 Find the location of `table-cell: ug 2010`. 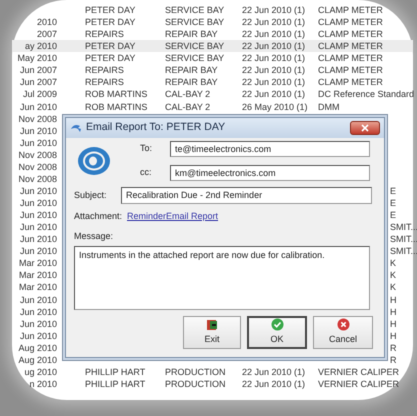

table-cell: ug 2010 is located at coordinates (40, 371).